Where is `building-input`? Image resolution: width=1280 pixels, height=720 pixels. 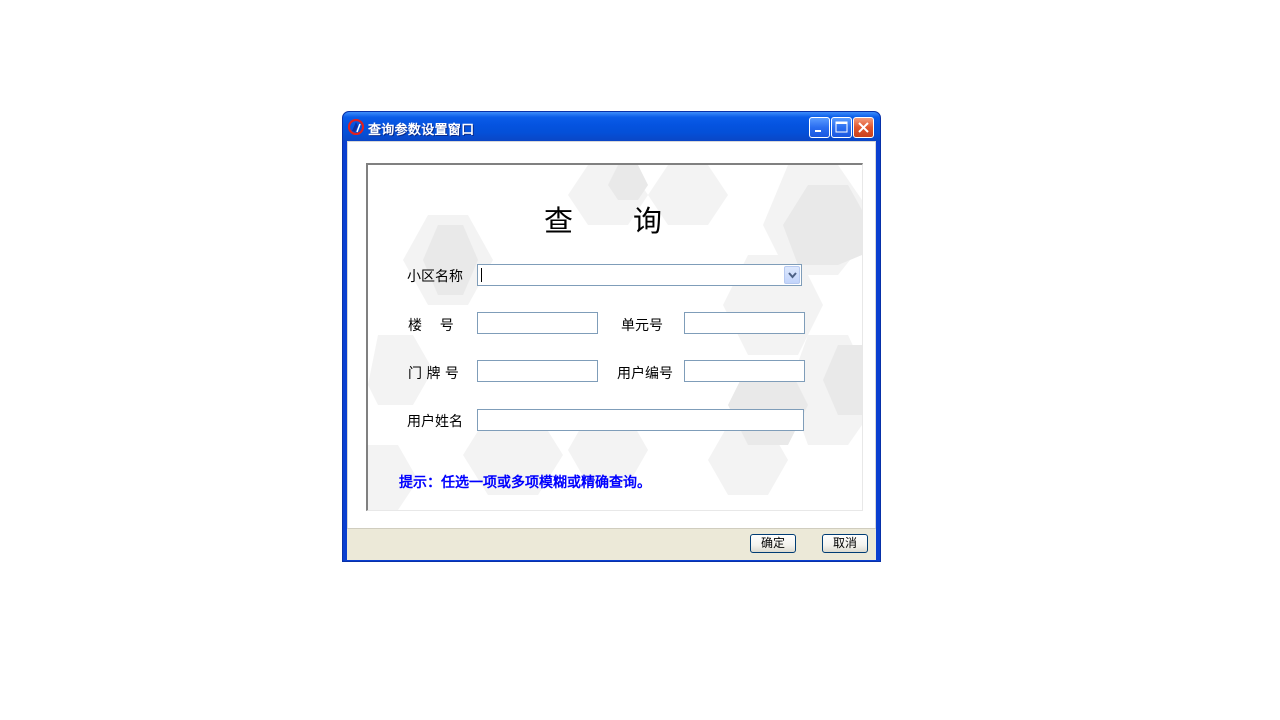
building-input is located at coordinates (537, 323).